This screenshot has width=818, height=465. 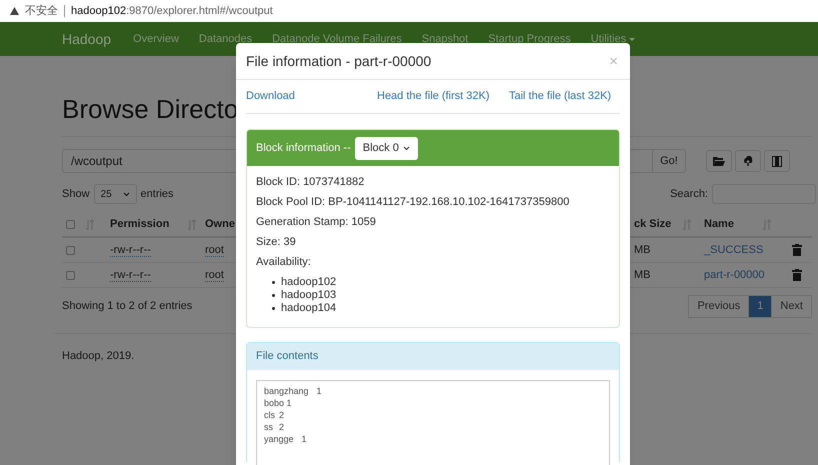 What do you see at coordinates (760, 306) in the screenshot?
I see `page-button: 1` at bounding box center [760, 306].